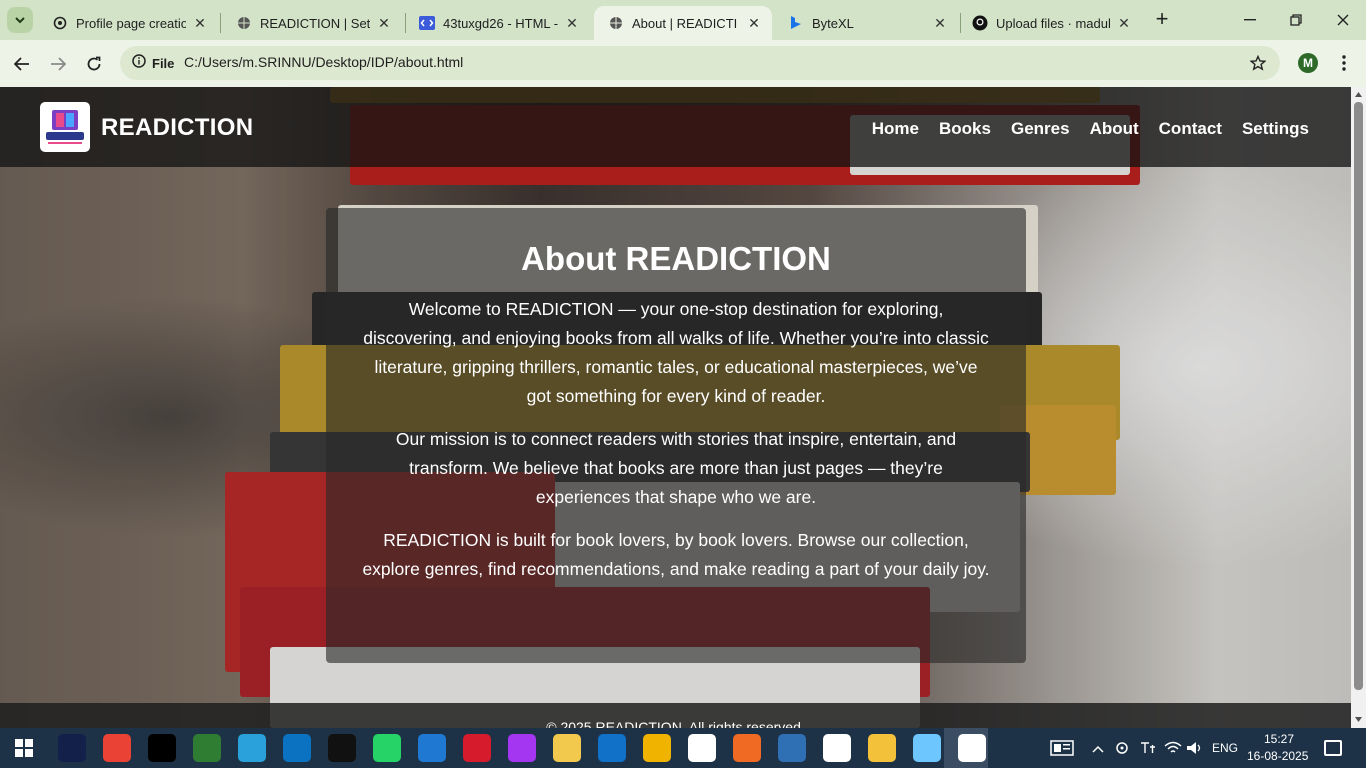 The image size is (1366, 768). Describe the element at coordinates (1122, 749) in the screenshot. I see `location-icon` at that location.